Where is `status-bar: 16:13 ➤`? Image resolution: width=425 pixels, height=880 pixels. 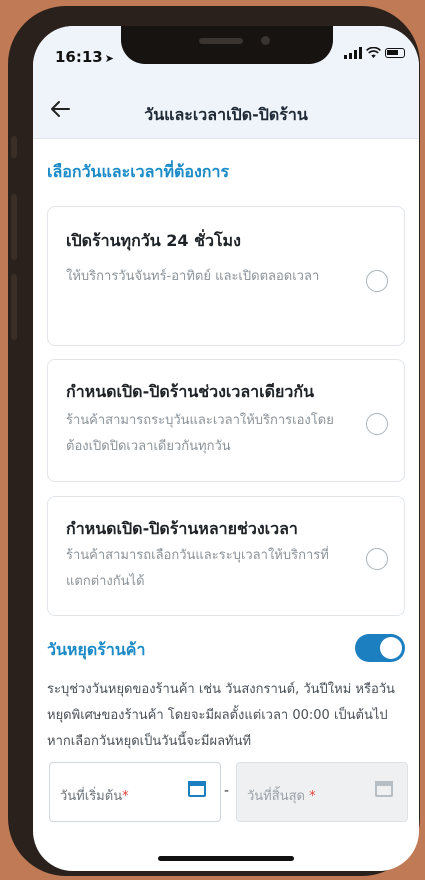 status-bar: 16:13 ➤ is located at coordinates (226, 56).